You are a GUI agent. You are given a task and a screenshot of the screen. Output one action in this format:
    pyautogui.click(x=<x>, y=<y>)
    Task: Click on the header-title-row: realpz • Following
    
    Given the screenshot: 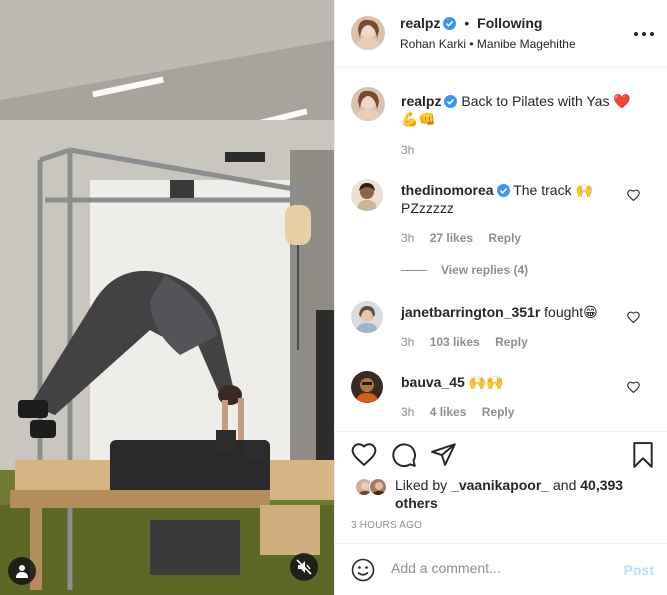 What is the action you would take?
    pyautogui.click(x=471, y=23)
    